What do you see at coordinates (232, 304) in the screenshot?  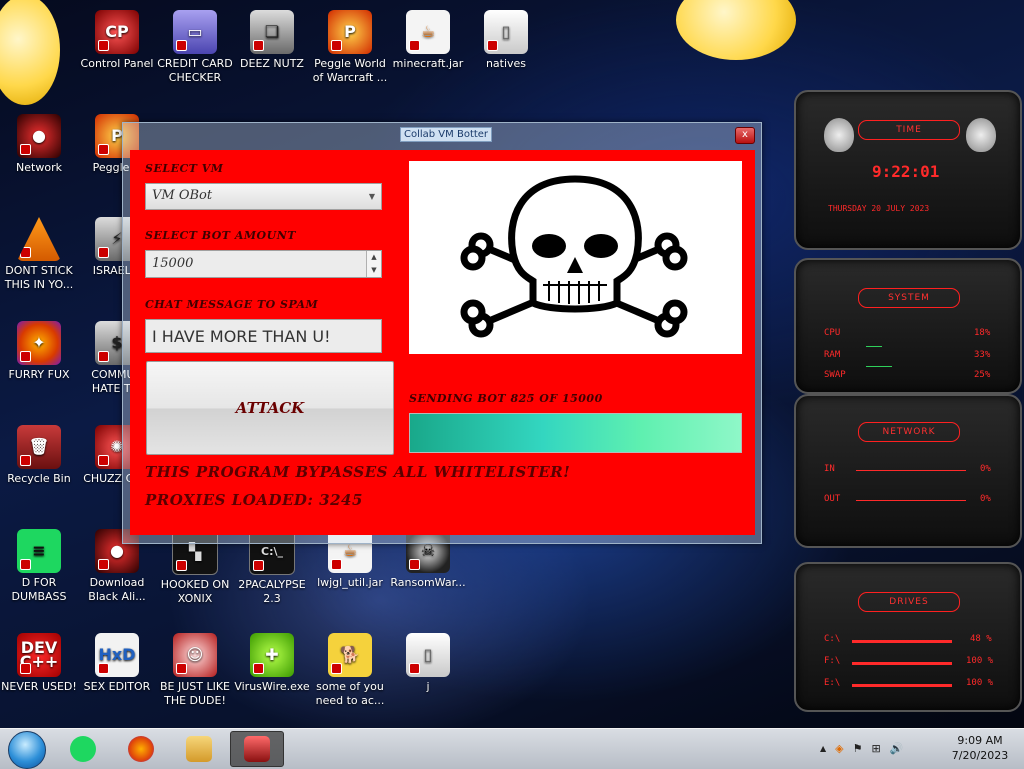 I see `chat-message-label: CHAT MESSAGE TO SPAM` at bounding box center [232, 304].